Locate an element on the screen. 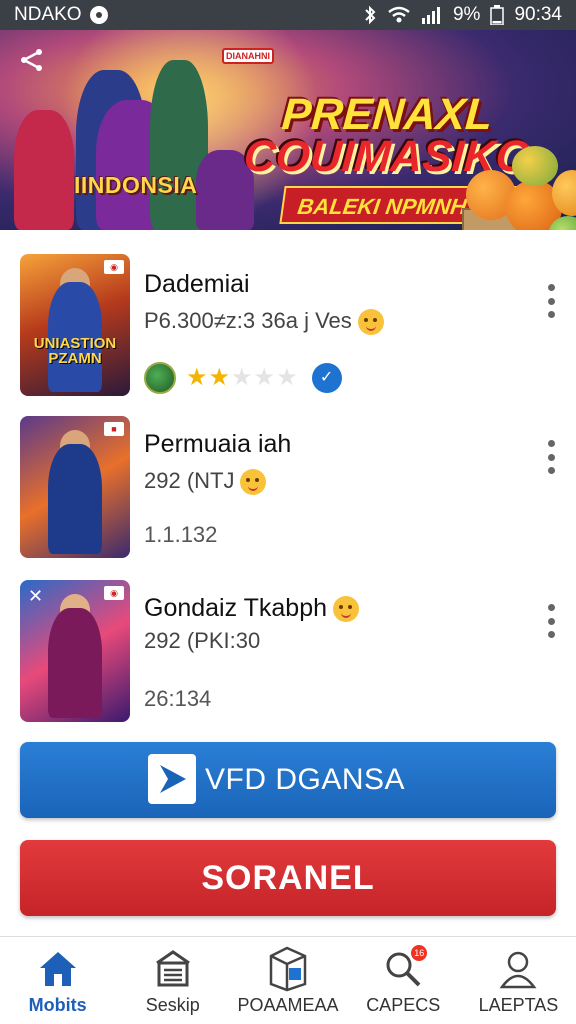 The image size is (576, 1024). nav-item-poaameaa: POAAMEAA is located at coordinates (287, 980).